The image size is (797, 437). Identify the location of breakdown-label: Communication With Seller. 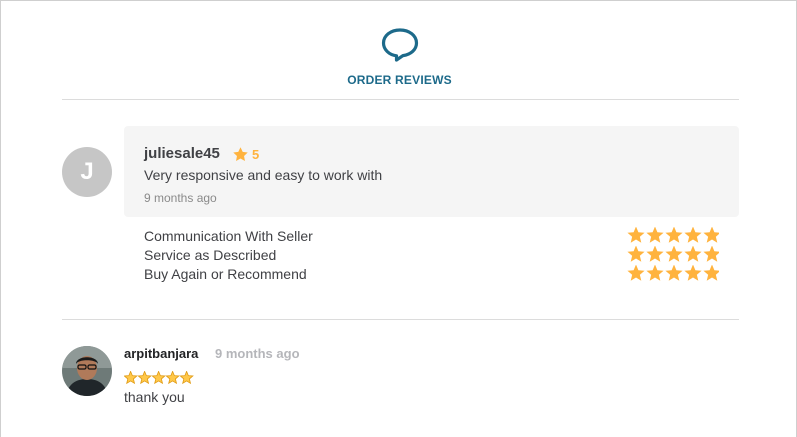
(228, 236).